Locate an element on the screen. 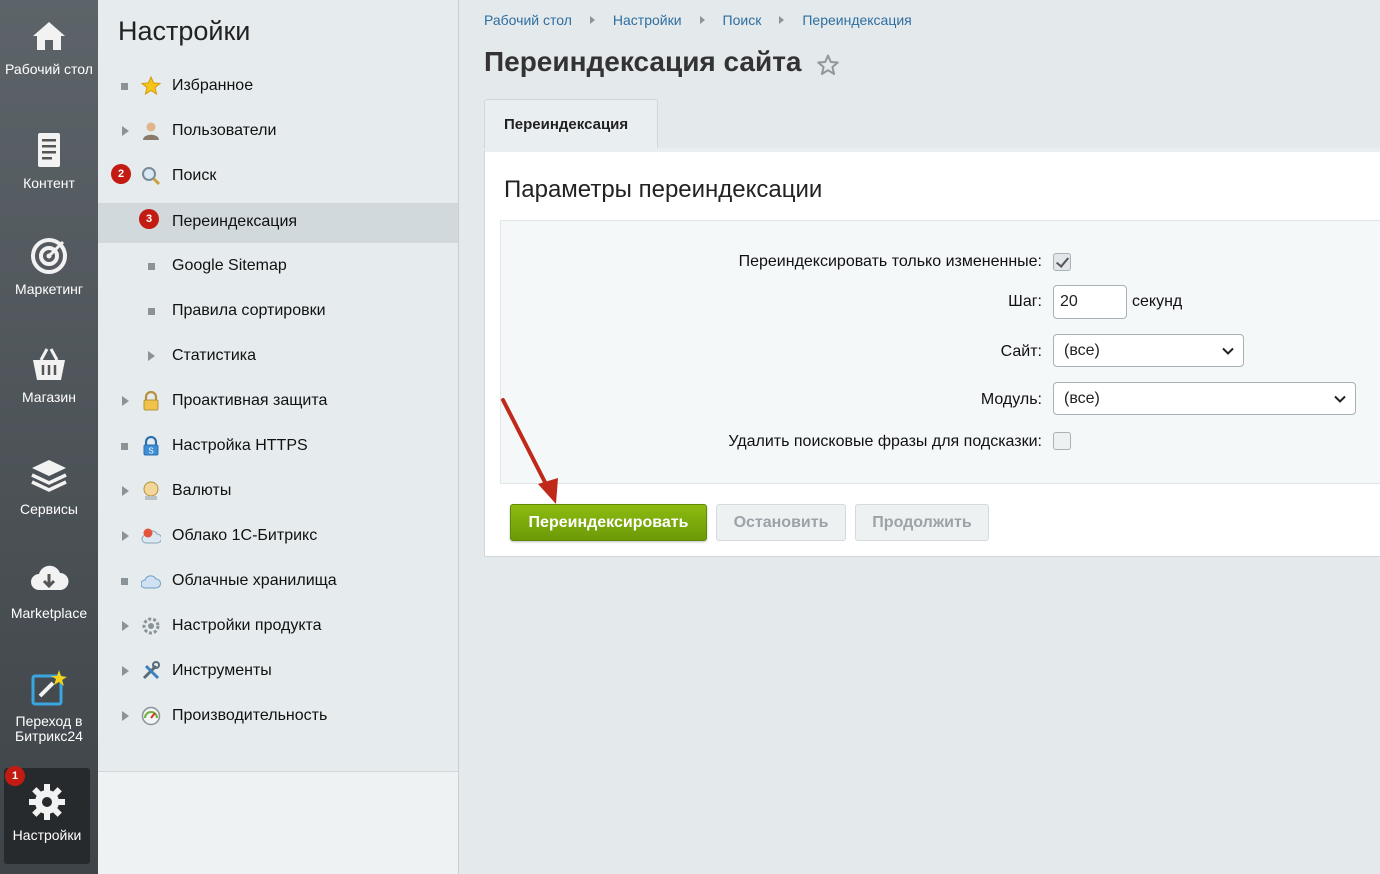  rail-item-bitrix24: Переход в Битрикс24 is located at coordinates (49, 706).